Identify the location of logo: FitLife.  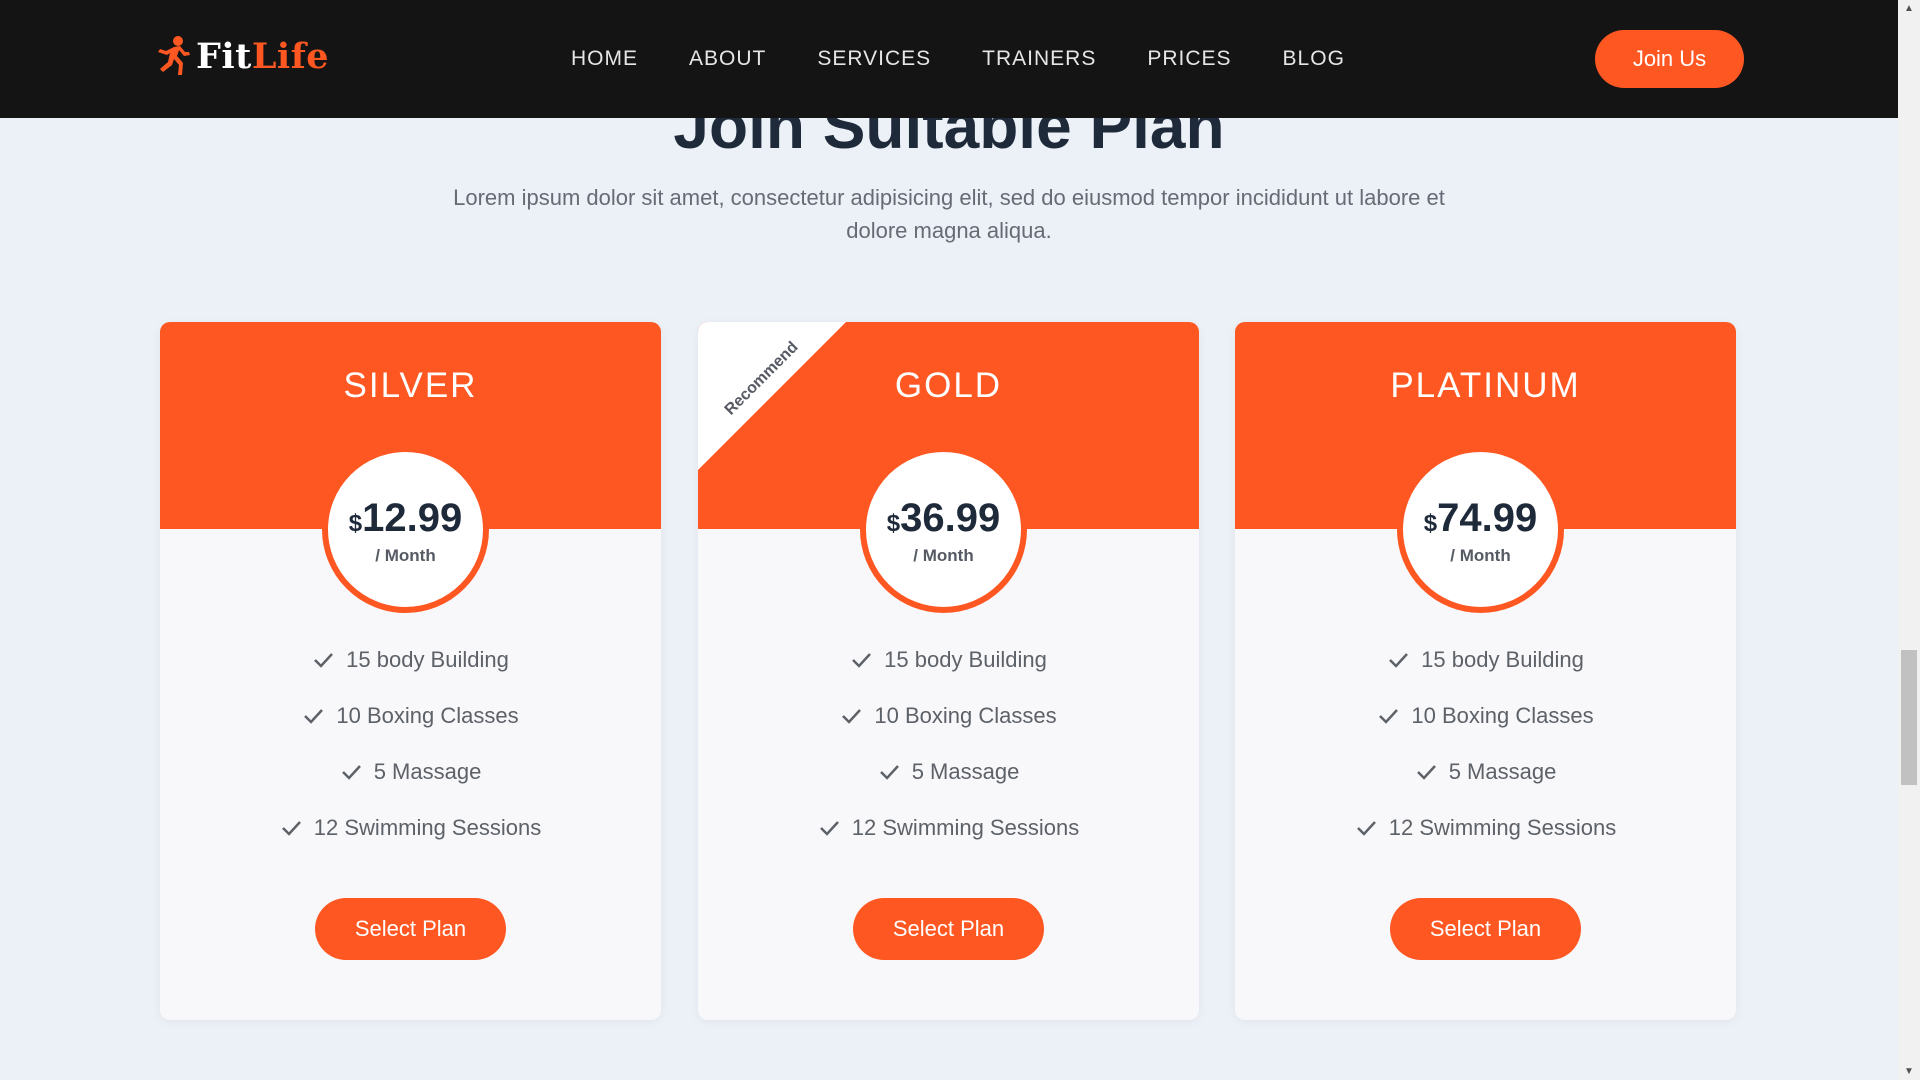
(240, 56).